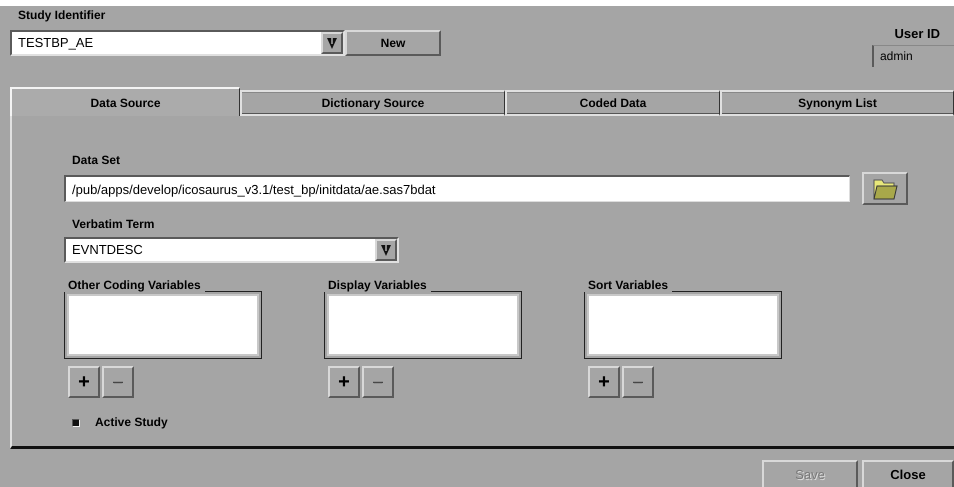 This screenshot has width=954, height=487. I want to click on dropdown-field: TESTBP_AE, so click(177, 43).